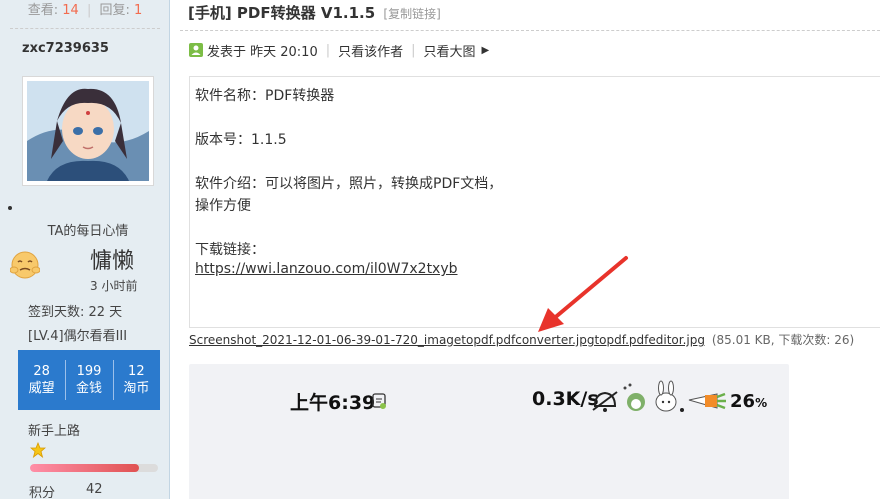  I want to click on points-value: 42, so click(94, 489).